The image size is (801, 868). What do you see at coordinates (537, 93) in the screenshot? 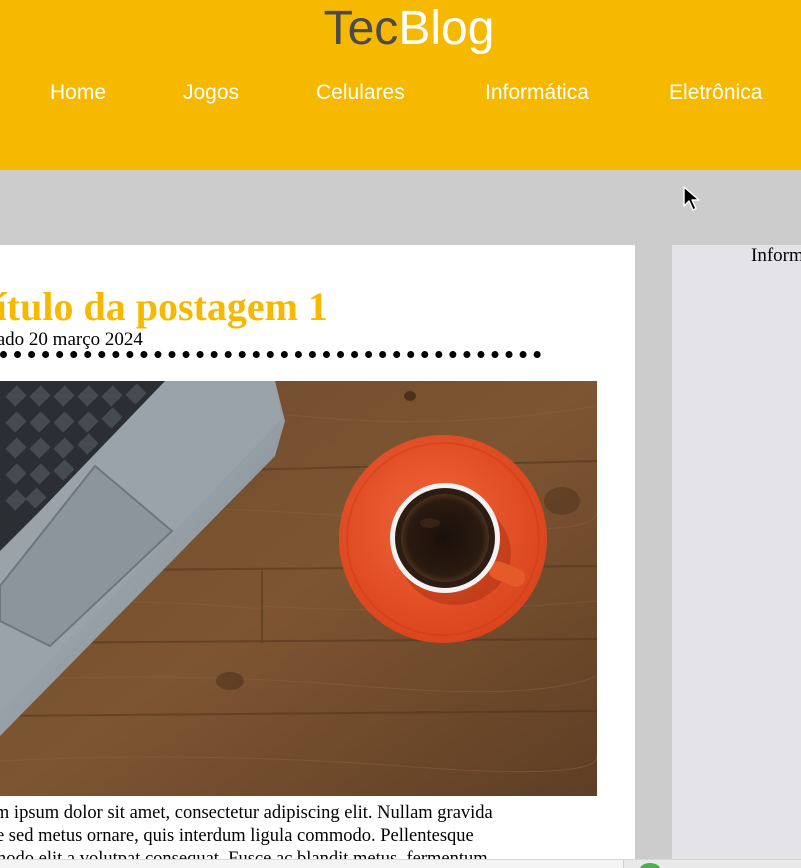
I see `nav-item-informatica: Informática` at bounding box center [537, 93].